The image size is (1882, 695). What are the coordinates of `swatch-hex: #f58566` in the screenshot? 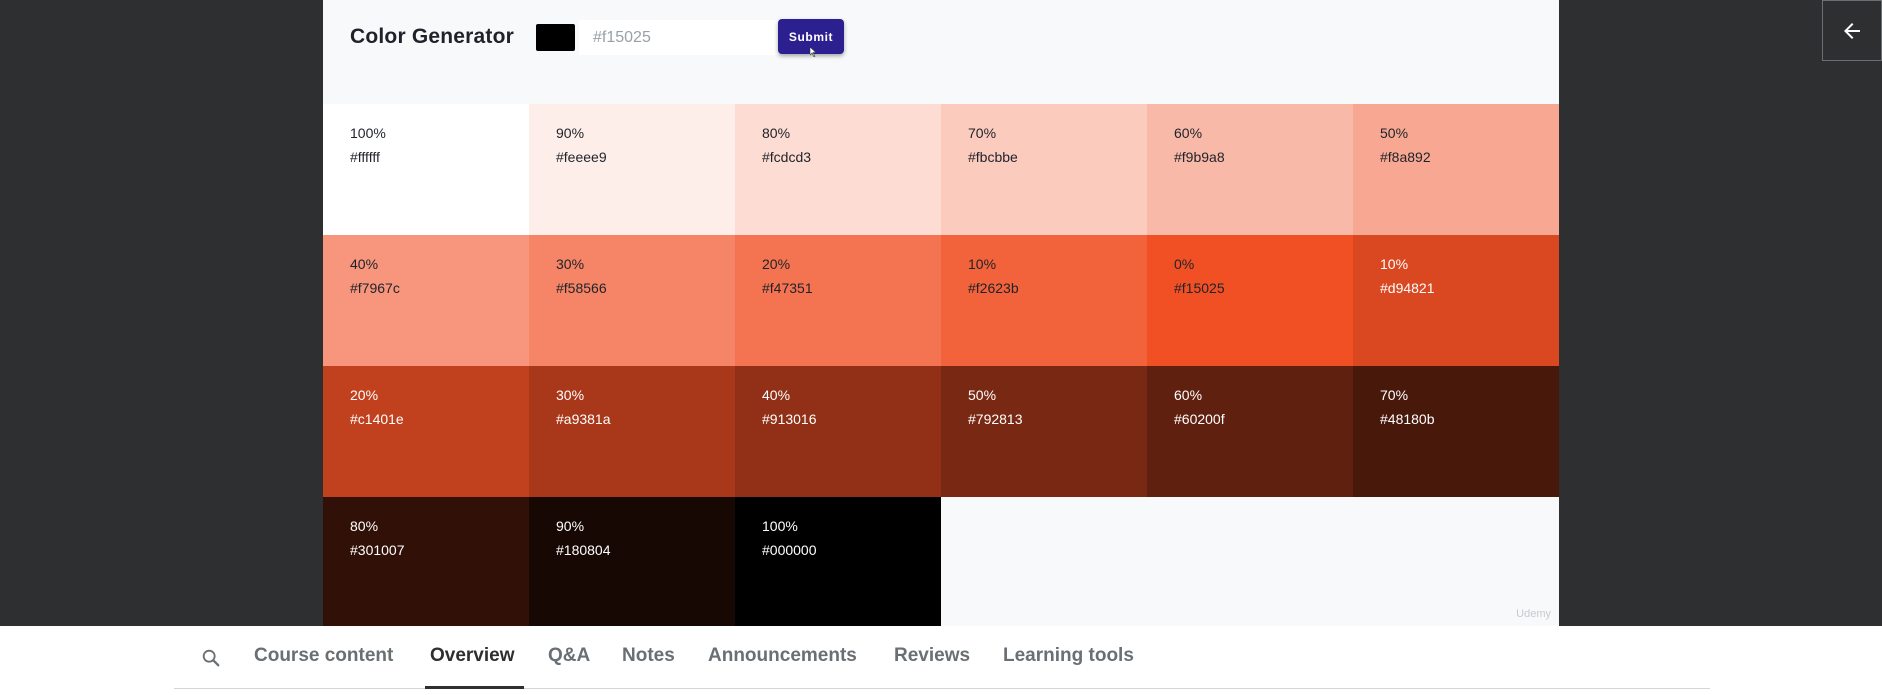 It's located at (581, 288).